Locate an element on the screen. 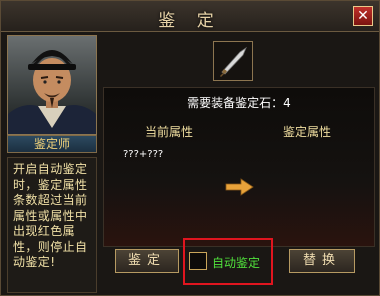 This screenshot has height=296, width=380. sword-icon is located at coordinates (233, 61).